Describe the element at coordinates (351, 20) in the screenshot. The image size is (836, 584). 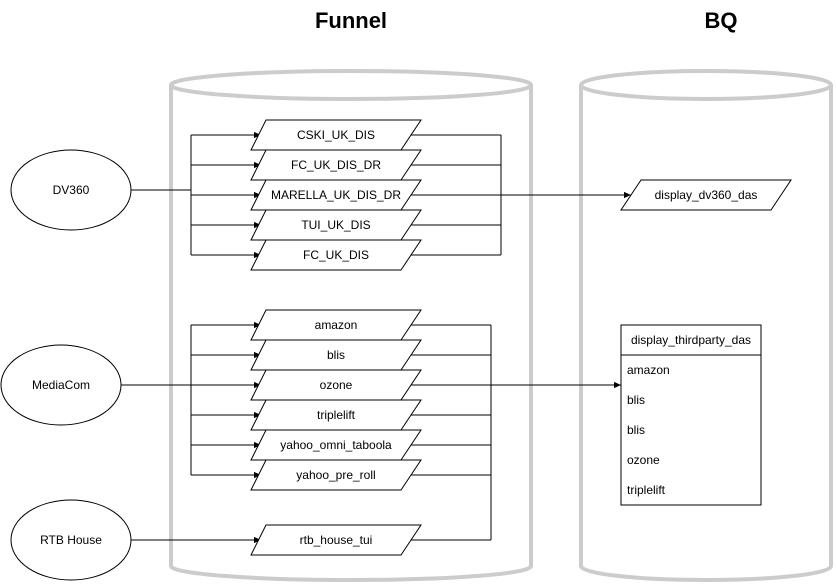
I see `funnel-title: Funnel` at that location.